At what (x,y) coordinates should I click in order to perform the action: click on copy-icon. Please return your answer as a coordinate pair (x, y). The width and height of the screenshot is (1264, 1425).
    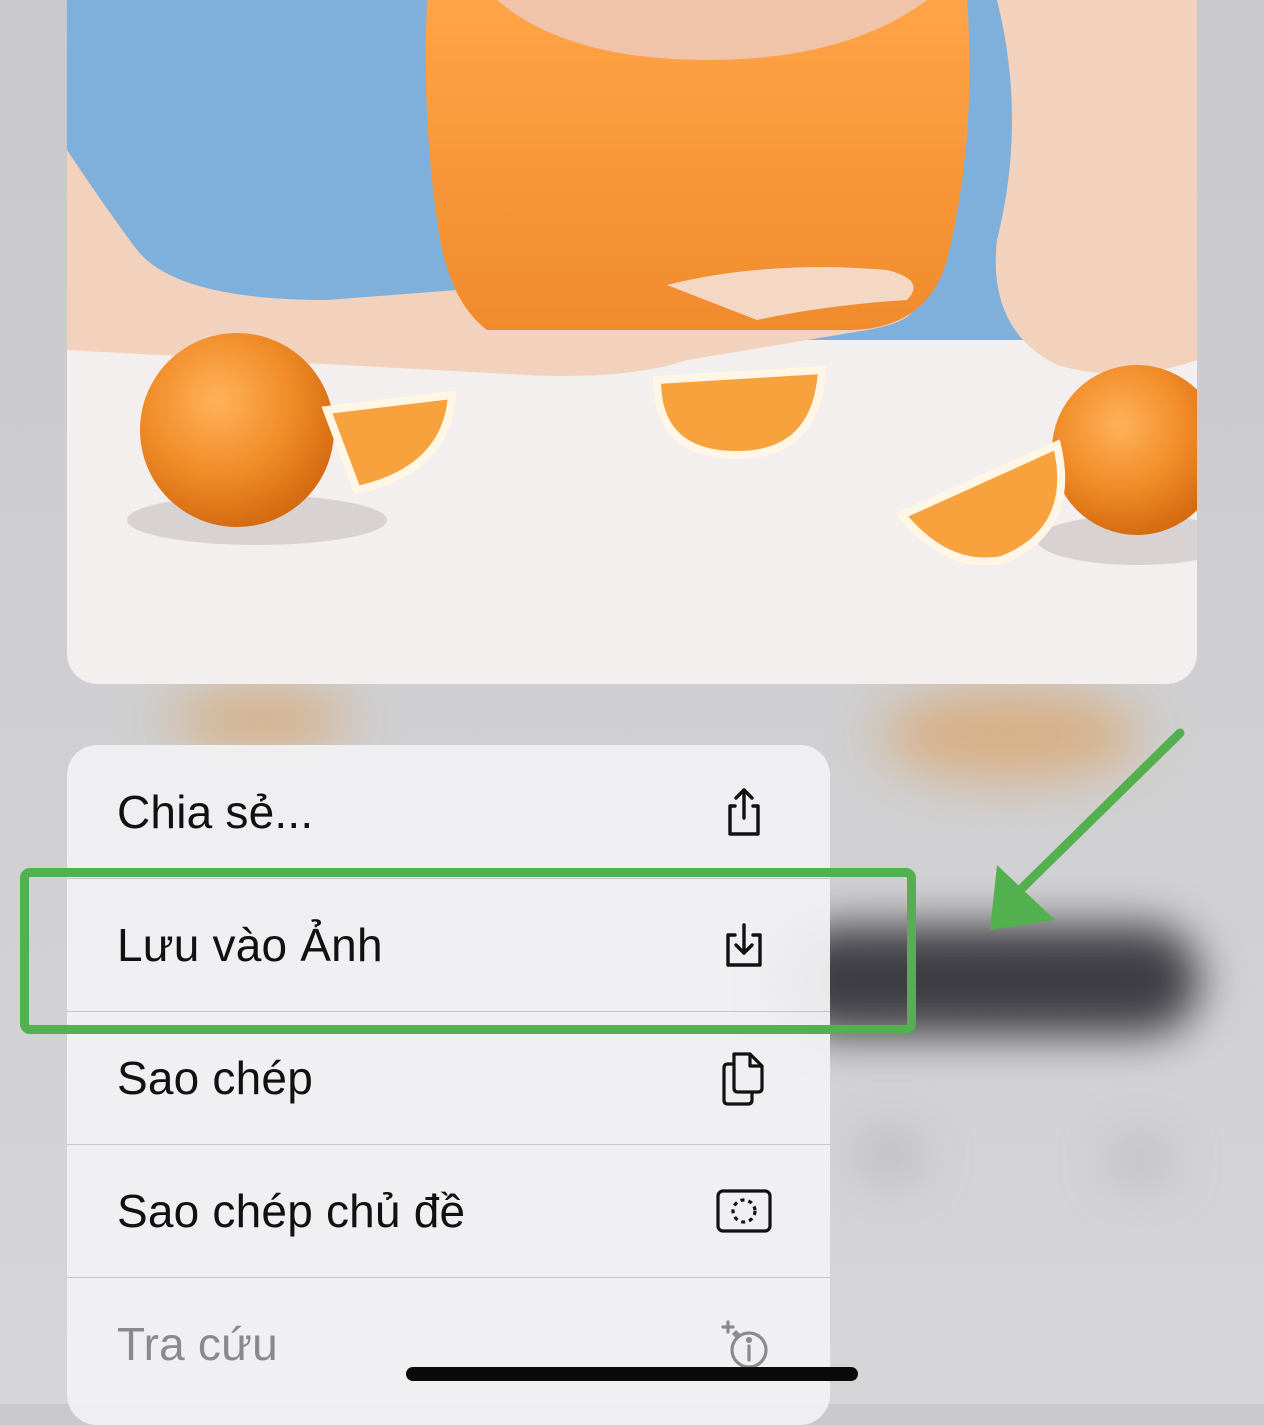
    Looking at the image, I should click on (744, 1078).